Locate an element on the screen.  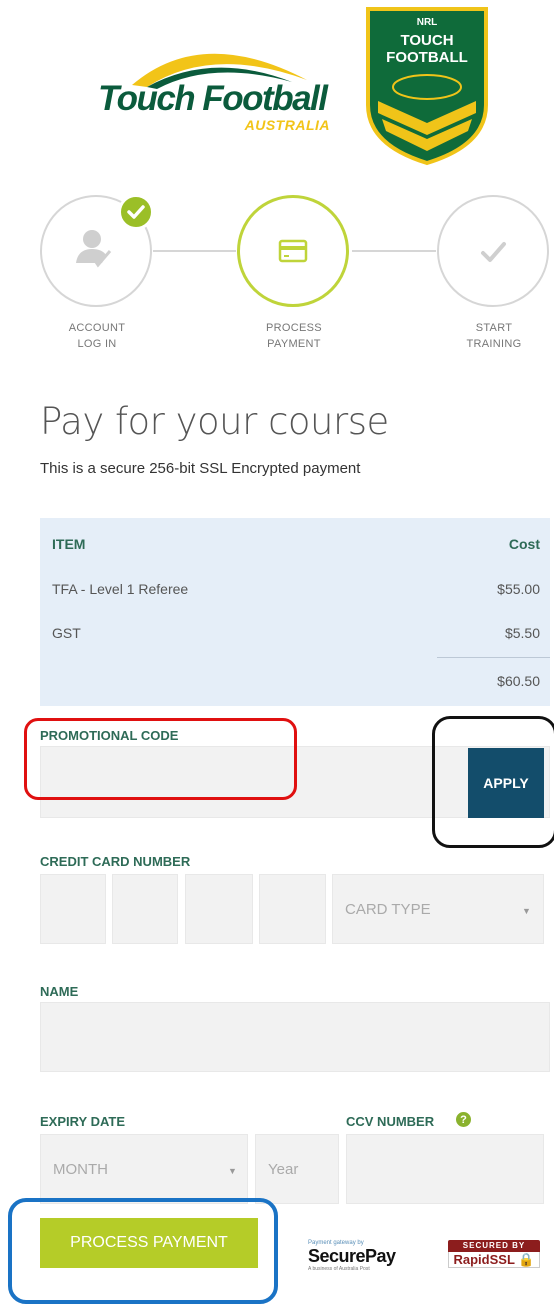
nrl-logo-line2: FOOTBALL is located at coordinates (427, 57).